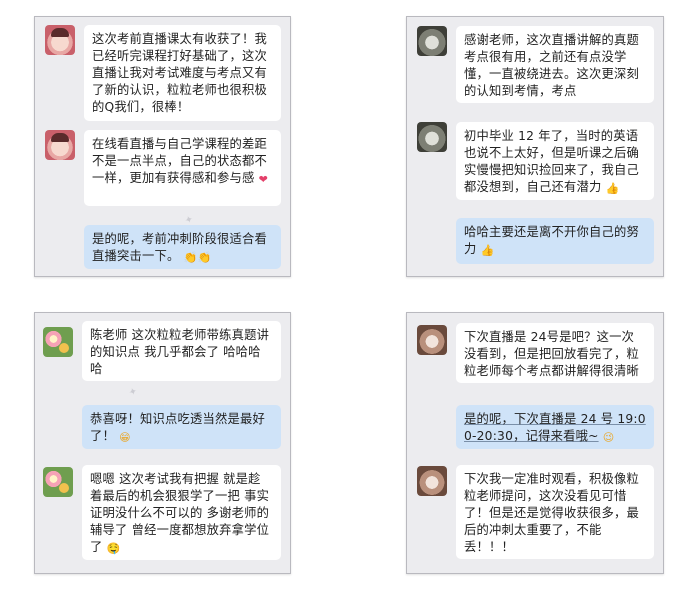  Describe the element at coordinates (133, 392) in the screenshot. I see `watermark: ✦` at that location.